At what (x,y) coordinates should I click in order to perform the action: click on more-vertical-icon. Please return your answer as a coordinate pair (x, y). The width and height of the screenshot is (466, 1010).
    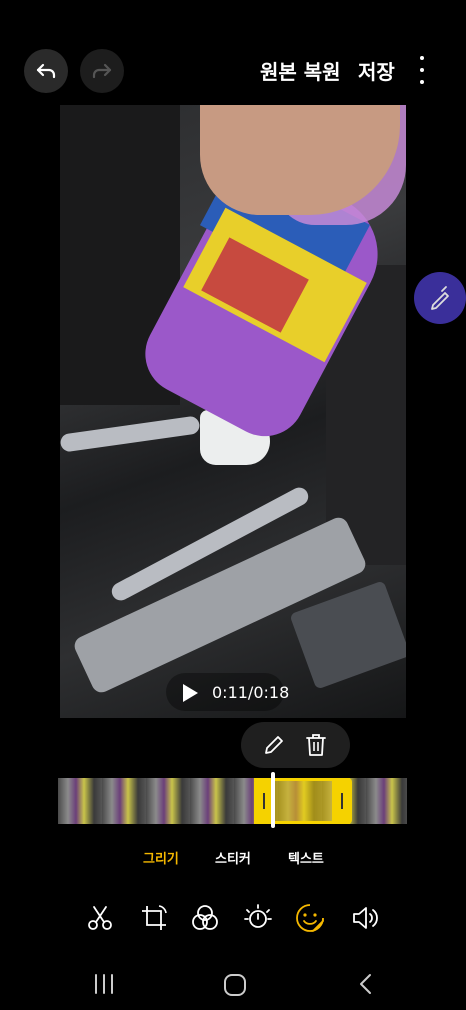
    Looking at the image, I should click on (422, 58).